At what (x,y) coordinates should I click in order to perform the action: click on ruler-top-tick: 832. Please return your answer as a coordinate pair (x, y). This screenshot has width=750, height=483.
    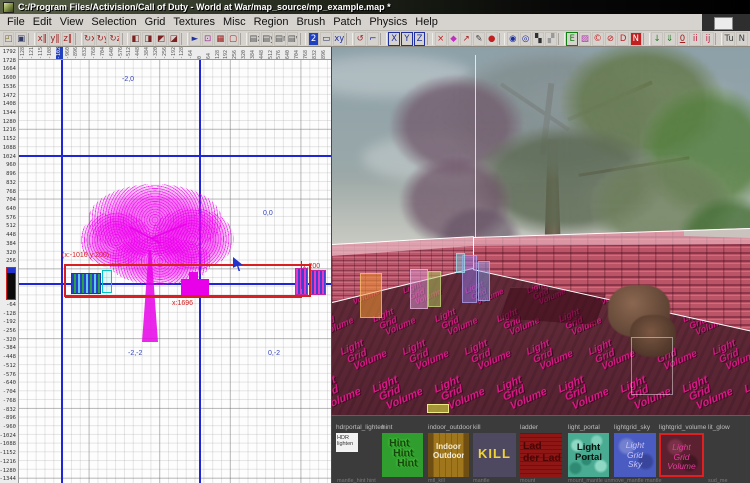
    Looking at the image, I should click on (314, 54).